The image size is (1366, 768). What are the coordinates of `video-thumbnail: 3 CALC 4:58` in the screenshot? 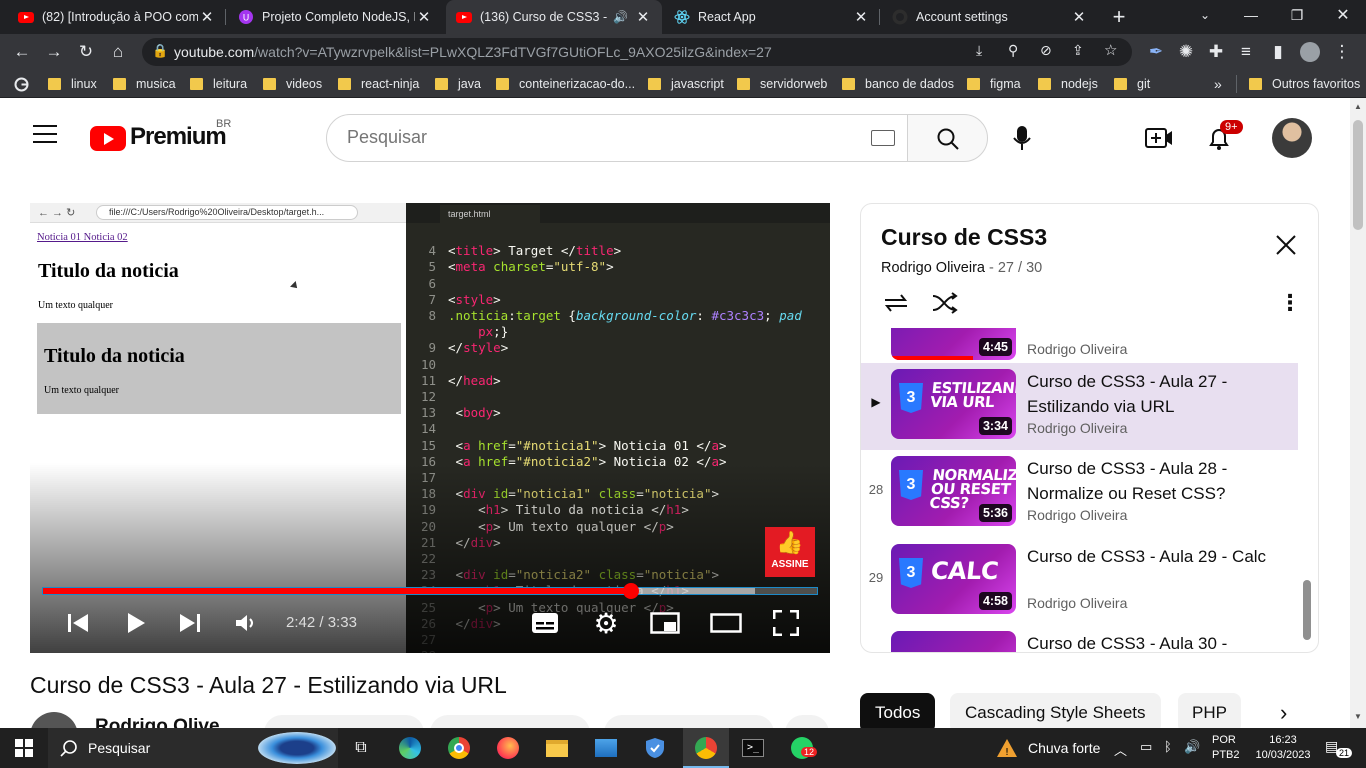 It's located at (953, 579).